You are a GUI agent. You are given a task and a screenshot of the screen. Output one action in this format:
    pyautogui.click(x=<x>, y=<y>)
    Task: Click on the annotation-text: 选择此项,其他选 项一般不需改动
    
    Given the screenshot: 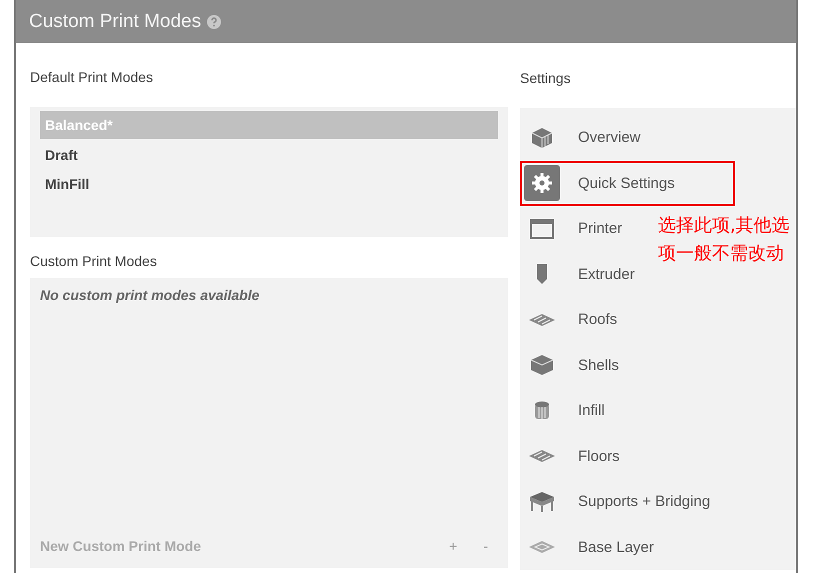 What is the action you would take?
    pyautogui.click(x=724, y=240)
    